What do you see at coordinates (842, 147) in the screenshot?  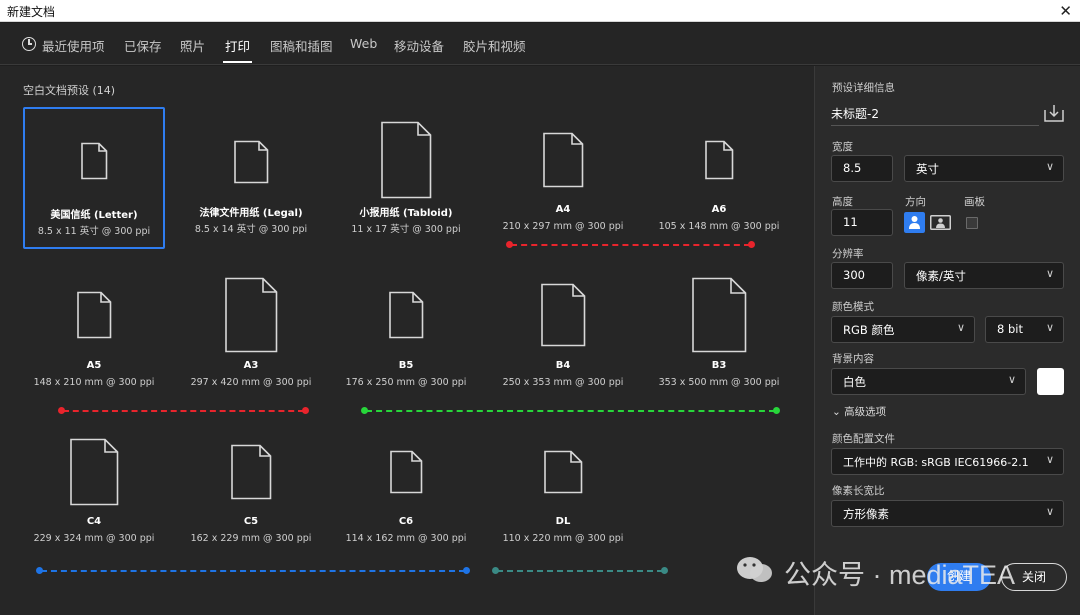 I see `width-label: 宽度` at bounding box center [842, 147].